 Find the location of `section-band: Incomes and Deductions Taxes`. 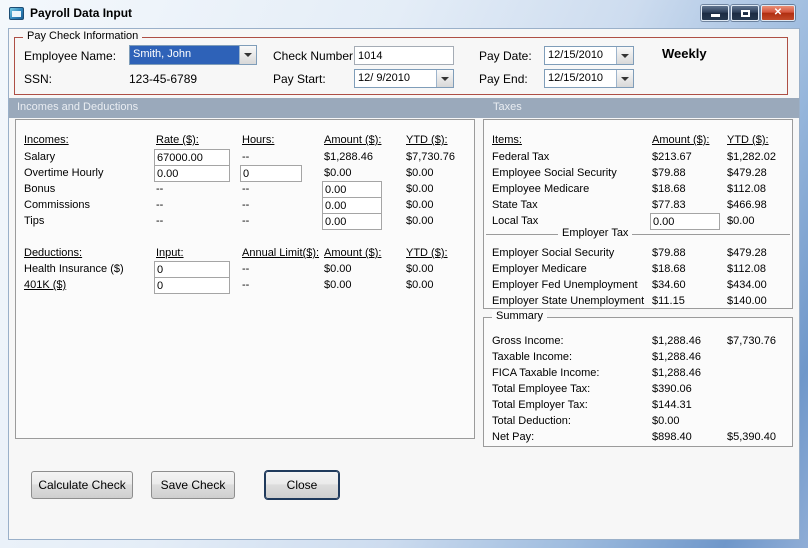

section-band: Incomes and Deductions Taxes is located at coordinates (404, 108).